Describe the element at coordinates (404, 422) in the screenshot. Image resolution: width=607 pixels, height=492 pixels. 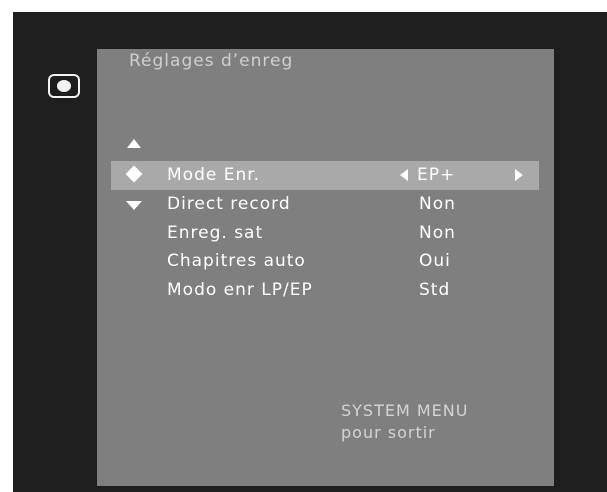
I see `exit-hint: SYSTEM MENU pour sortir` at that location.